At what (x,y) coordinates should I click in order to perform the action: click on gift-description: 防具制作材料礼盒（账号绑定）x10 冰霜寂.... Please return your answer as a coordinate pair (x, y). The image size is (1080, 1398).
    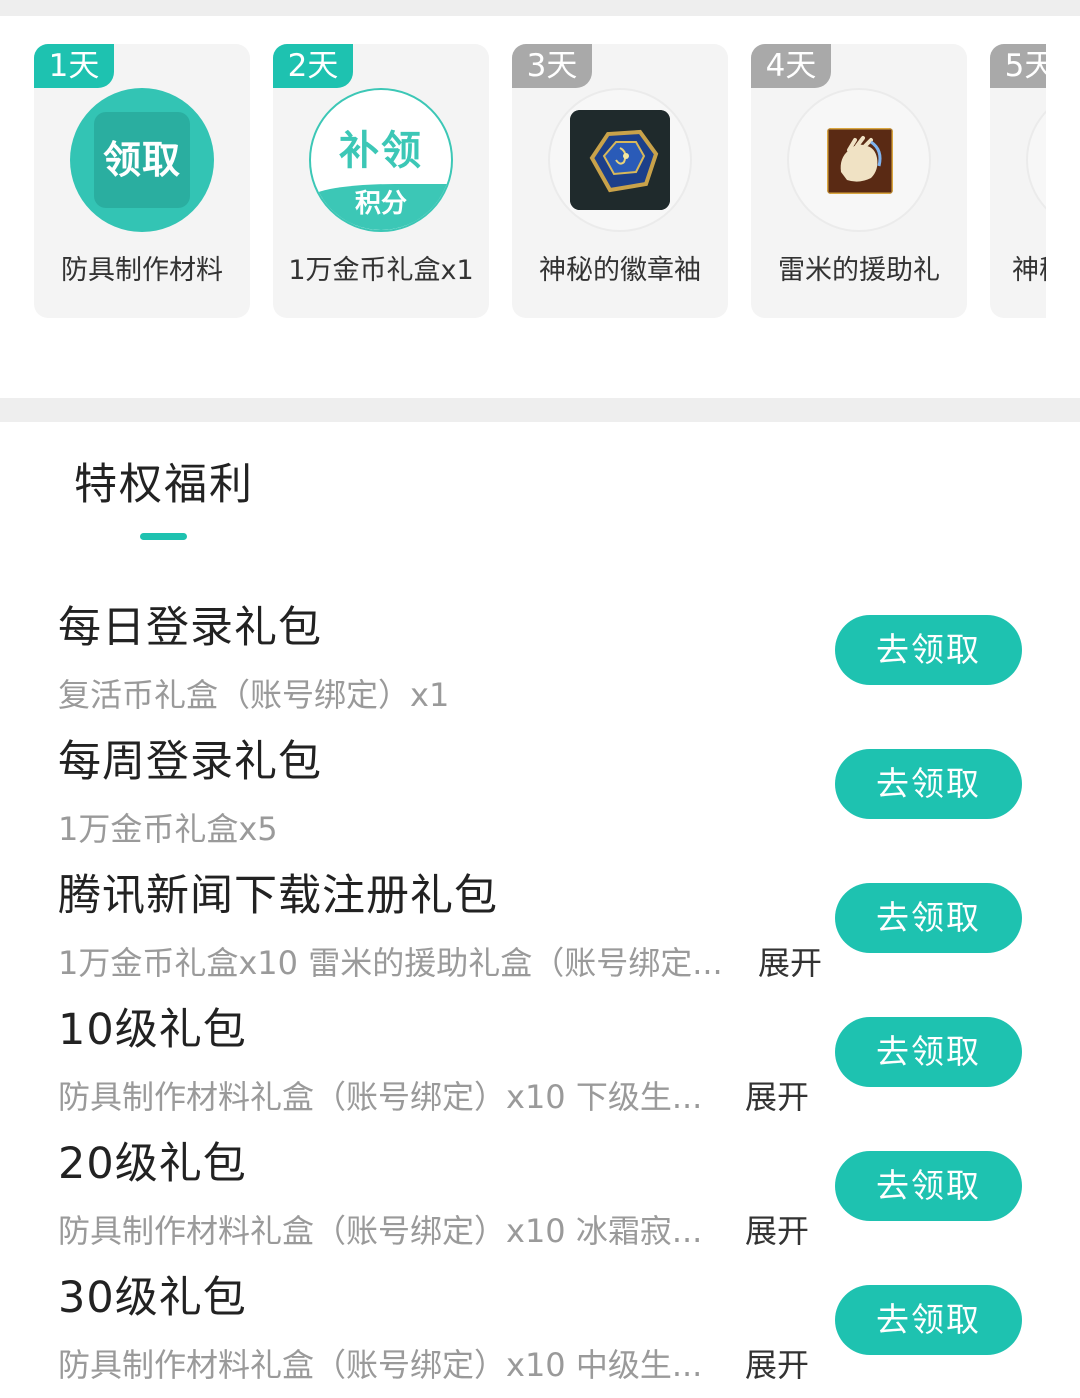
    Looking at the image, I should click on (380, 1231).